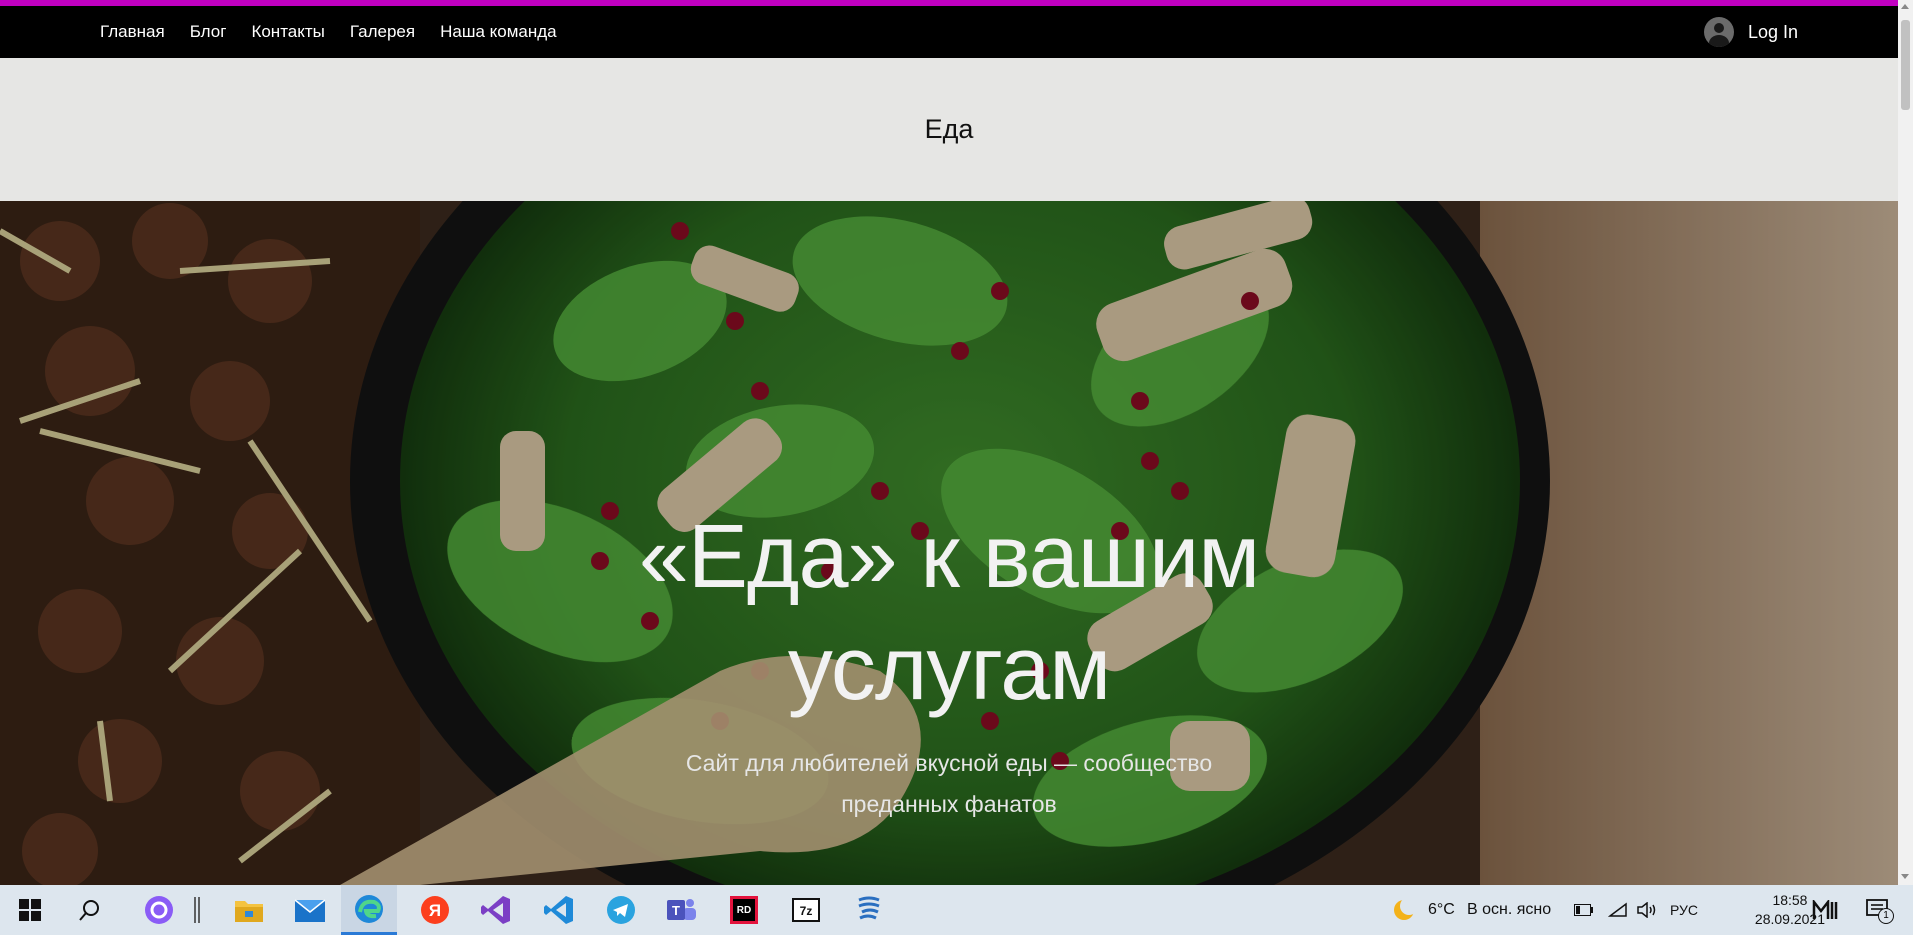 The width and height of the screenshot is (1913, 935). What do you see at coordinates (1772, 31) in the screenshot?
I see `login-label: Log In` at bounding box center [1772, 31].